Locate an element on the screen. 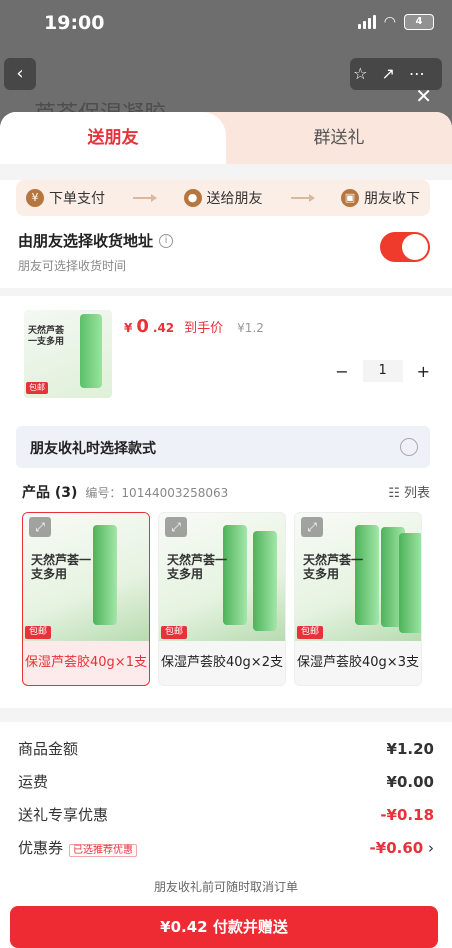  friend-choose-option: 朋友收礼时选择款式 is located at coordinates (223, 447).